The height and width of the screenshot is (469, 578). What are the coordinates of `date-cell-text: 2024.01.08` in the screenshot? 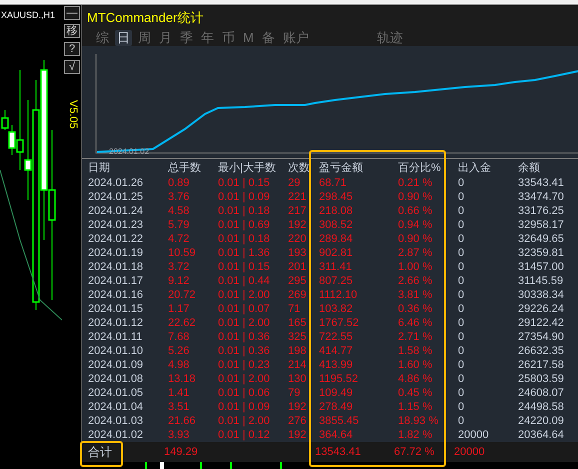 It's located at (116, 379).